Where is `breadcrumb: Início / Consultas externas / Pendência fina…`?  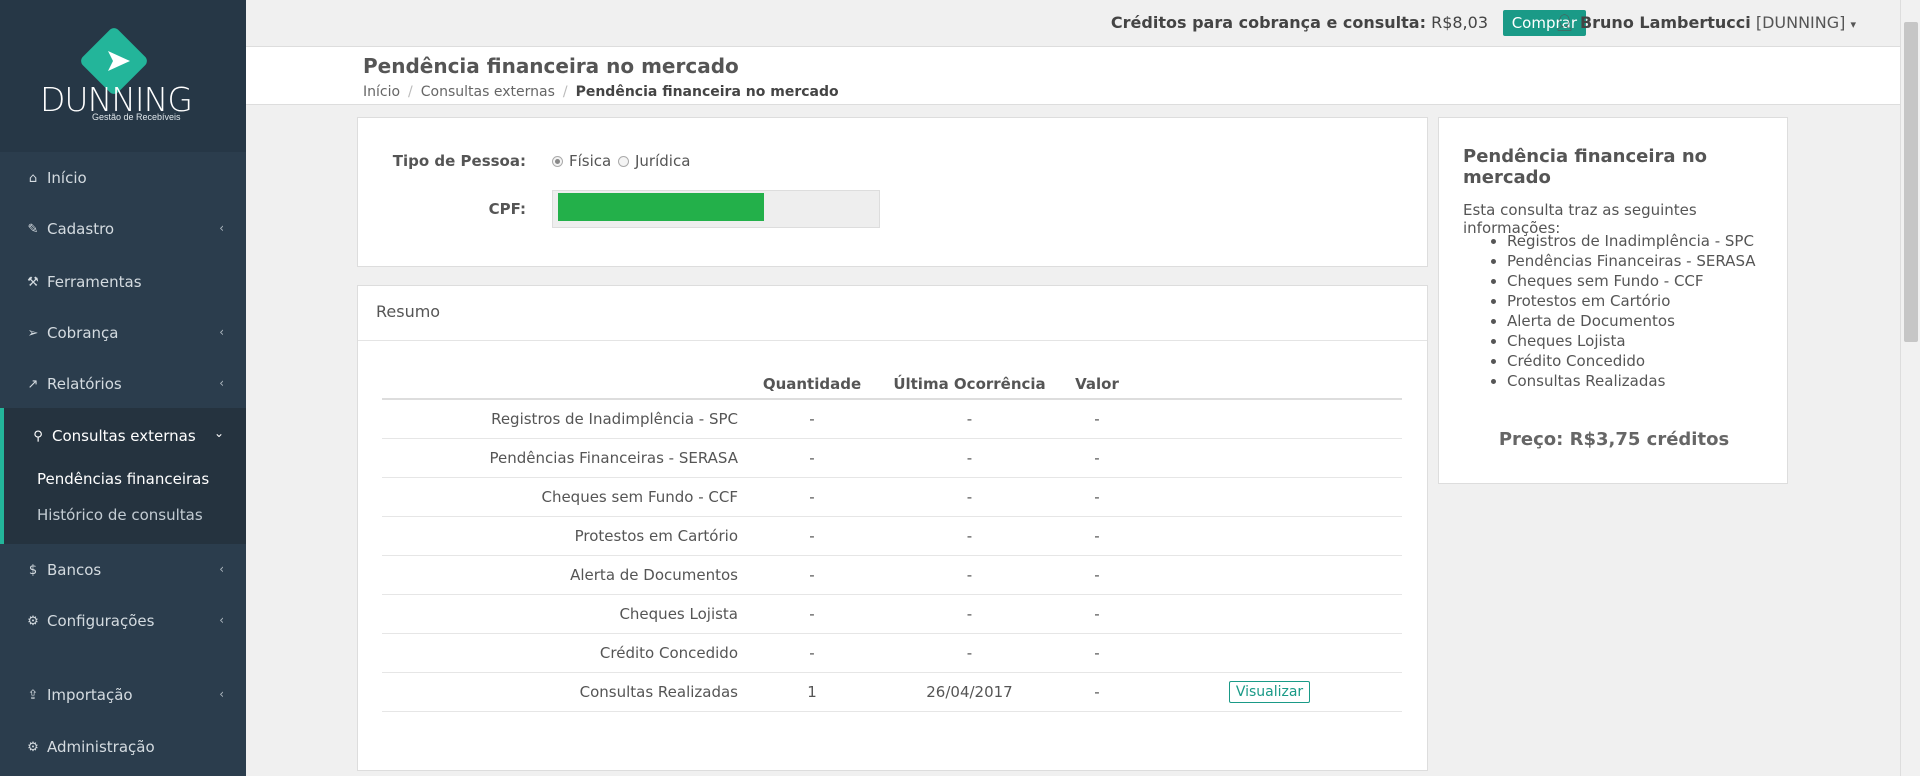 breadcrumb: Início / Consultas externas / Pendência fina… is located at coordinates (601, 92).